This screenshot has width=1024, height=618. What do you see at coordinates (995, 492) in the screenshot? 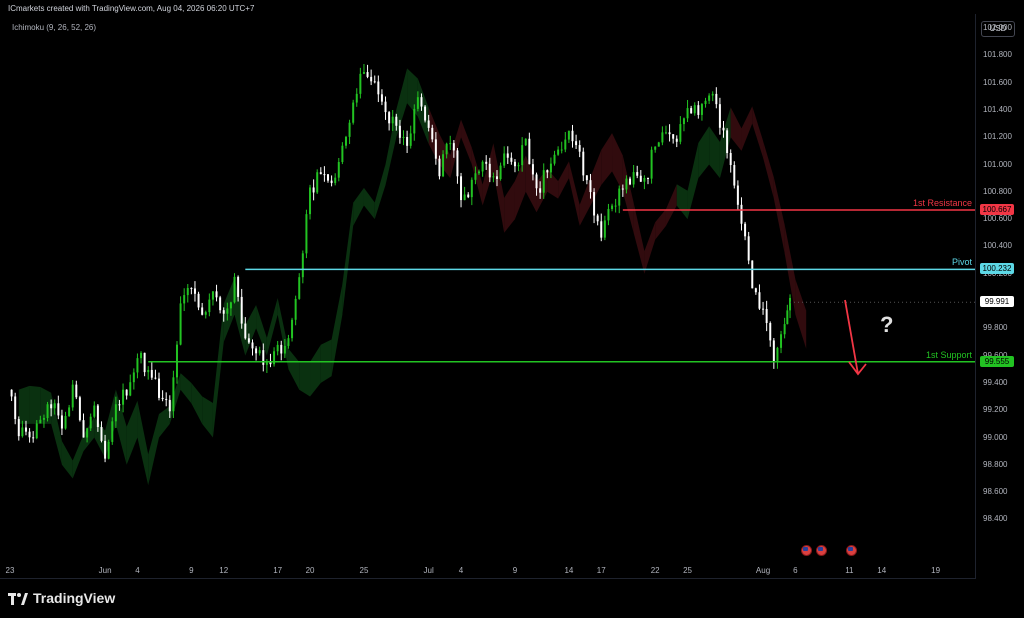
I see `price-tick-label: 98.600` at bounding box center [995, 492].